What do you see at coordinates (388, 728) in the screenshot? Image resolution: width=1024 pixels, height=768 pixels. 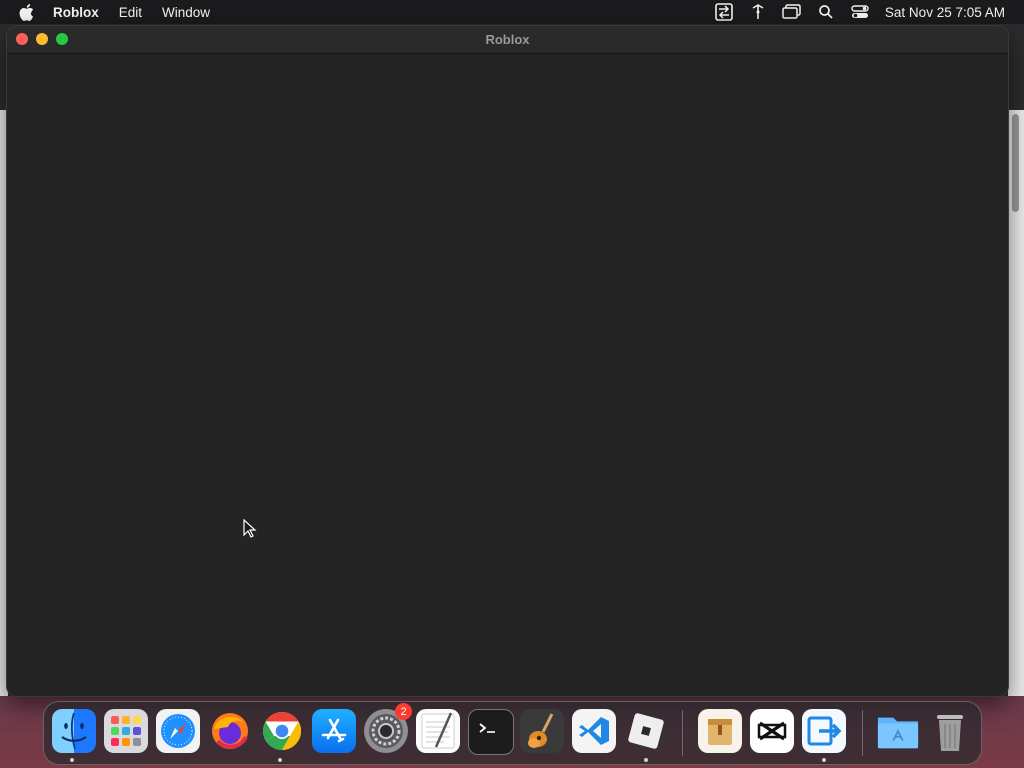 I see `system-settings-icon: 2` at bounding box center [388, 728].